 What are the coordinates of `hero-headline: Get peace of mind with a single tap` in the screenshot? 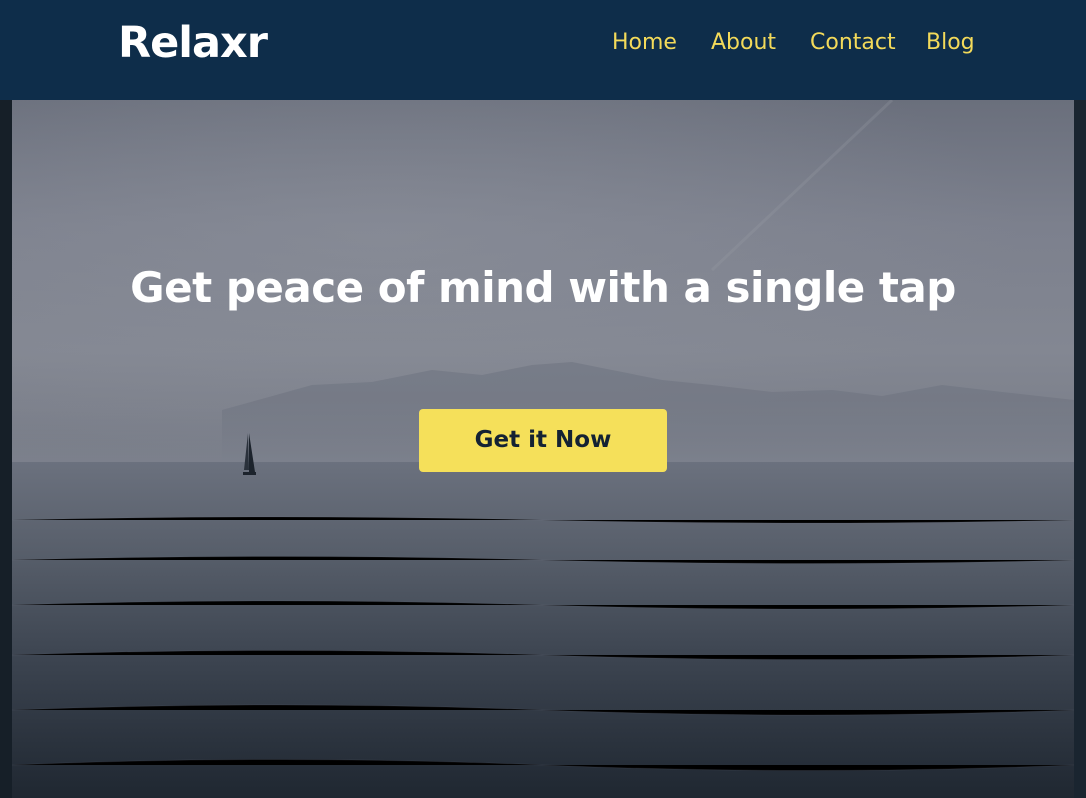 It's located at (543, 287).